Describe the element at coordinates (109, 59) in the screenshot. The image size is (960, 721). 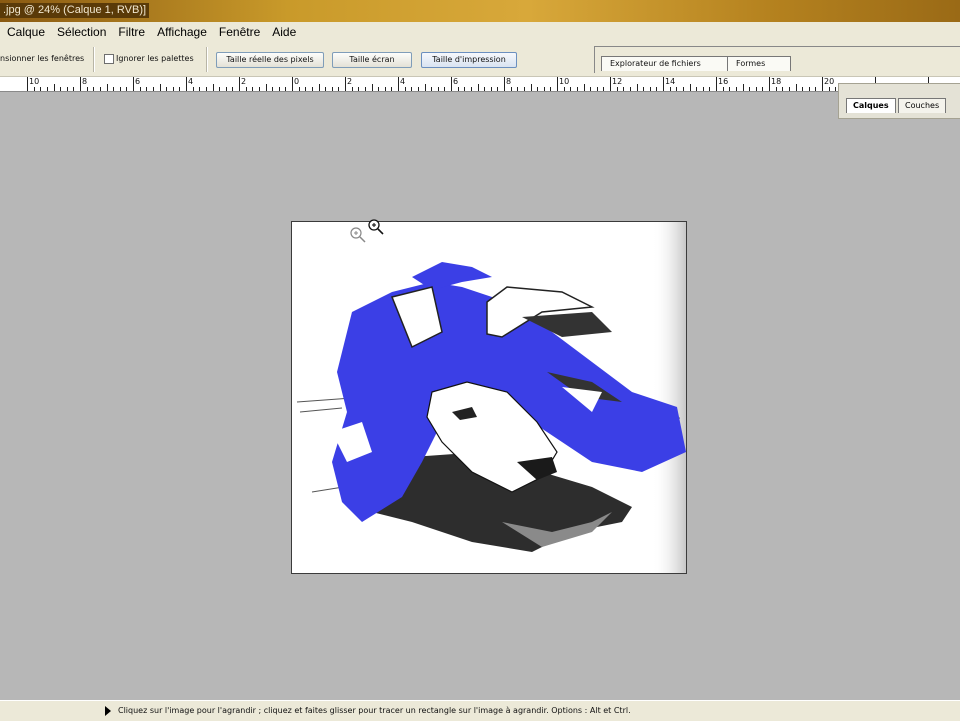
I see `ignore-palettes-checkbox` at that location.